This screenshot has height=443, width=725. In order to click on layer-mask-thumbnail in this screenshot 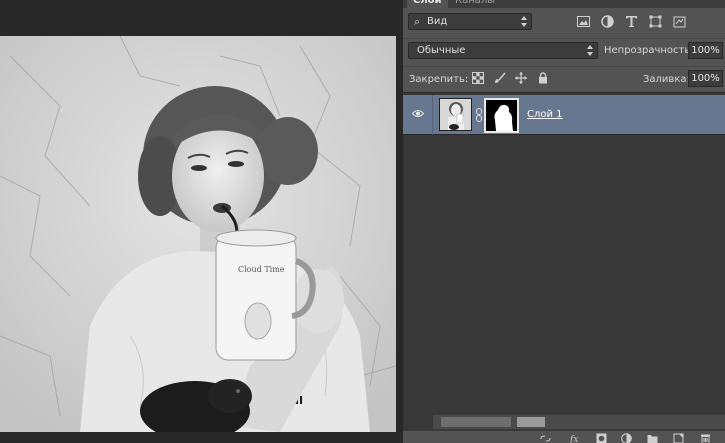, I will do `click(501, 115)`.